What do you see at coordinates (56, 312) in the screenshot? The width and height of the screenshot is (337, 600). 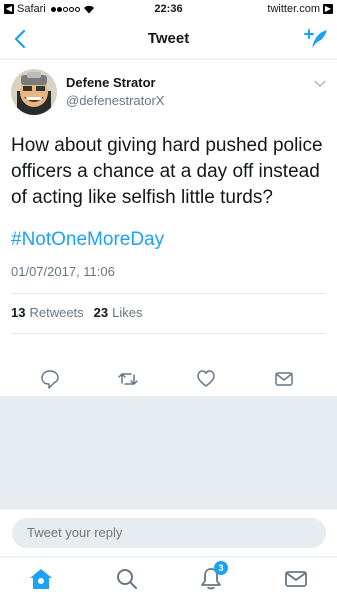 I see `retweets-label: Retweets` at bounding box center [56, 312].